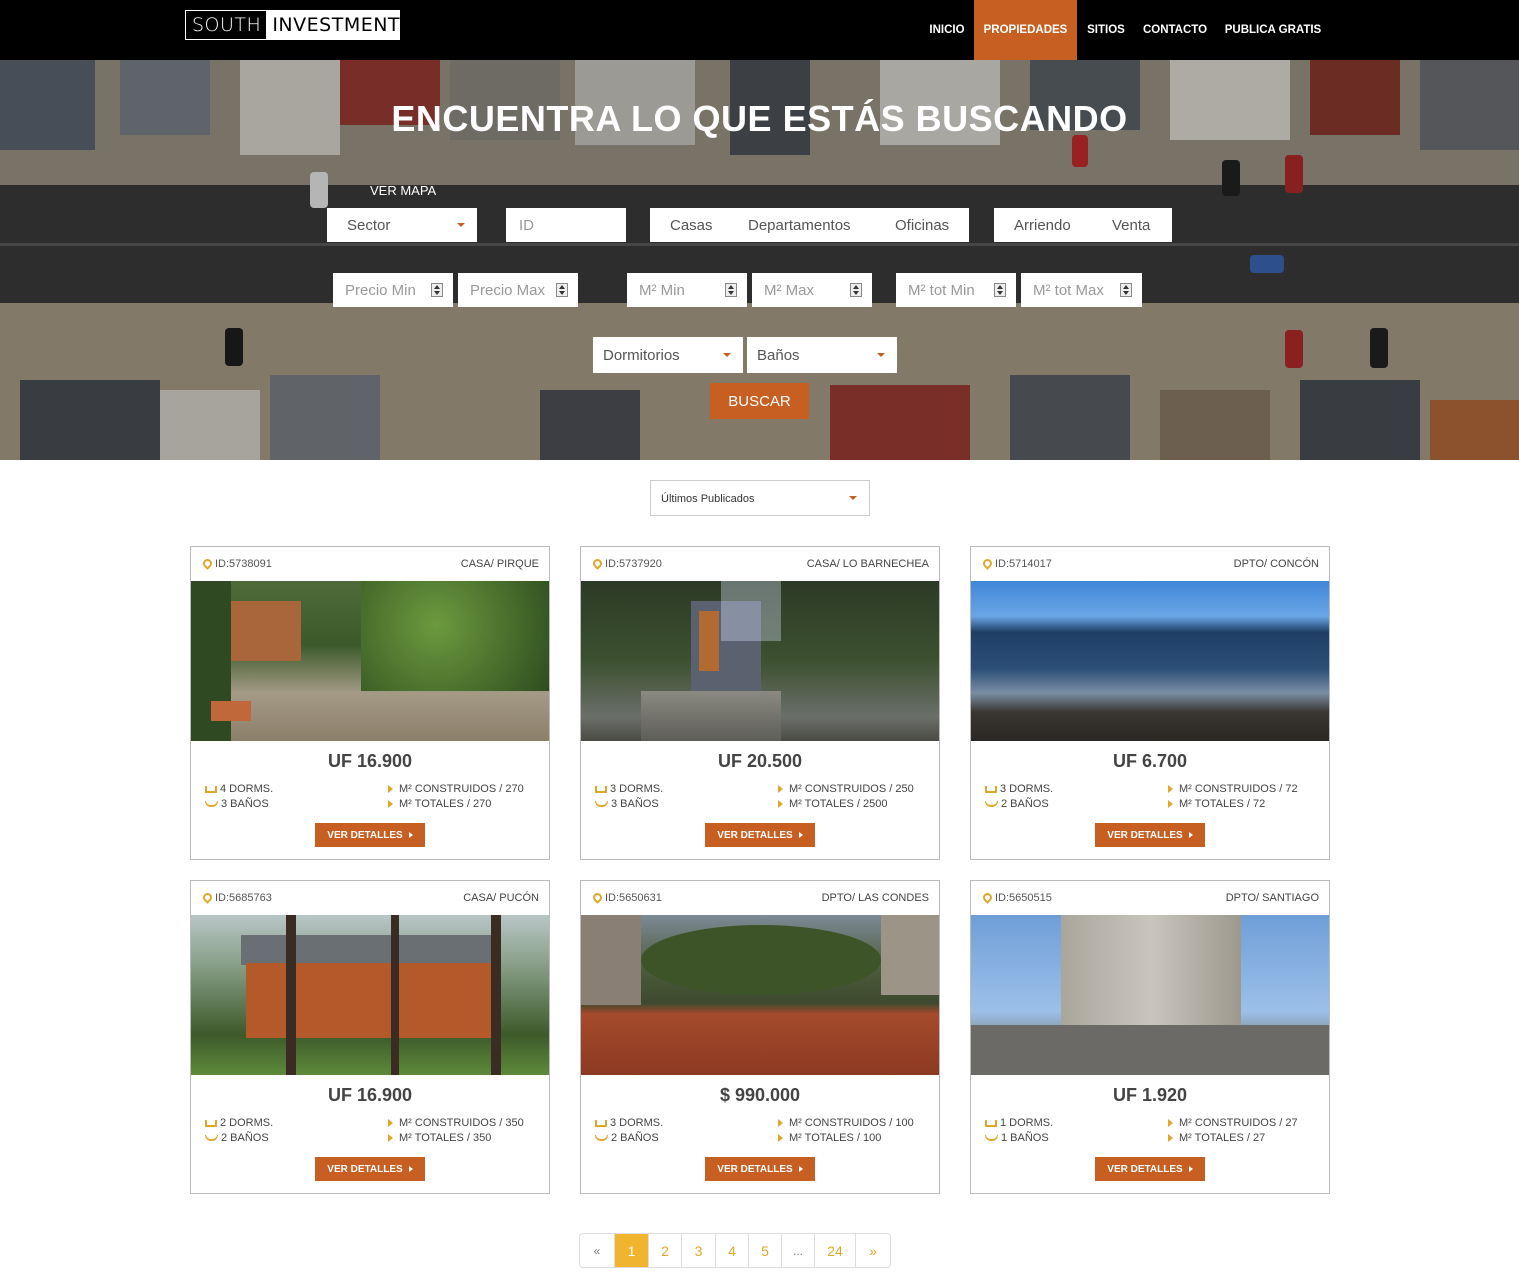 This screenshot has height=1274, width=1519. Describe the element at coordinates (456, 1123) in the screenshot. I see `spec-m2-construidos: M² CONSTRUIDOS / 350` at that location.